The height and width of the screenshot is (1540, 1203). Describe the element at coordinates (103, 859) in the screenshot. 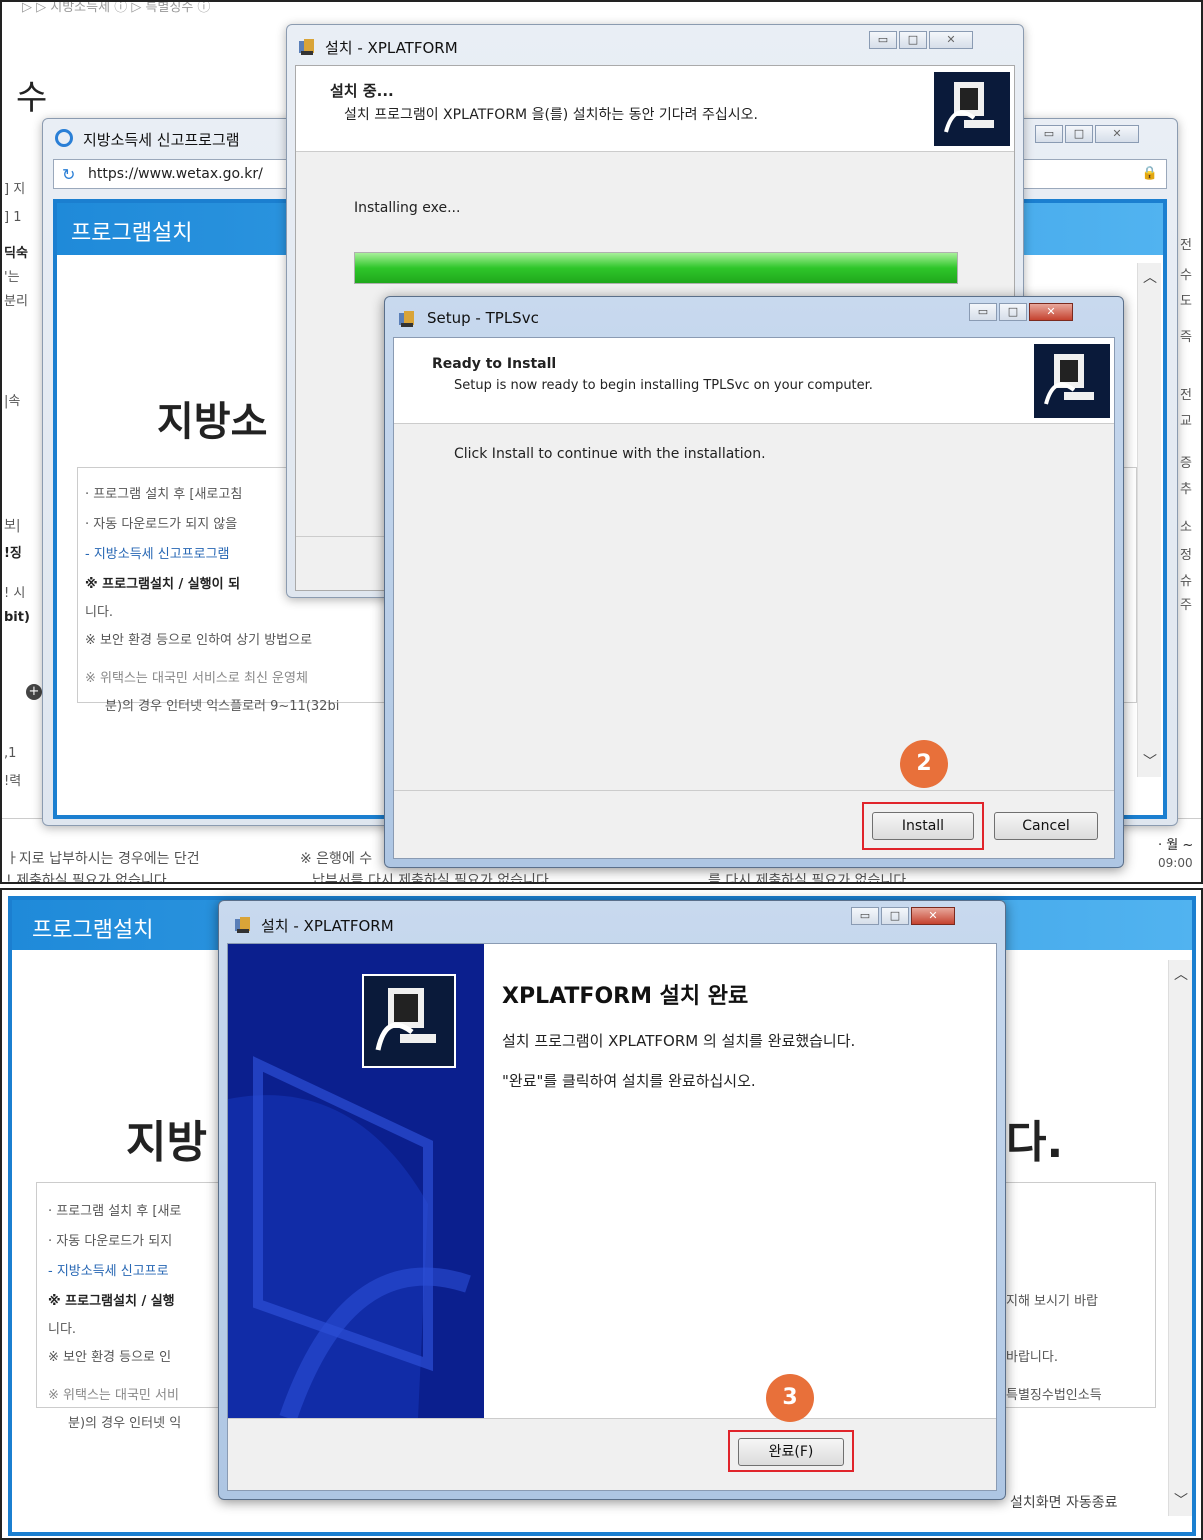

I see `bottom-left-text: ㅏ지로 납부하시는 경우에는 단건` at that location.